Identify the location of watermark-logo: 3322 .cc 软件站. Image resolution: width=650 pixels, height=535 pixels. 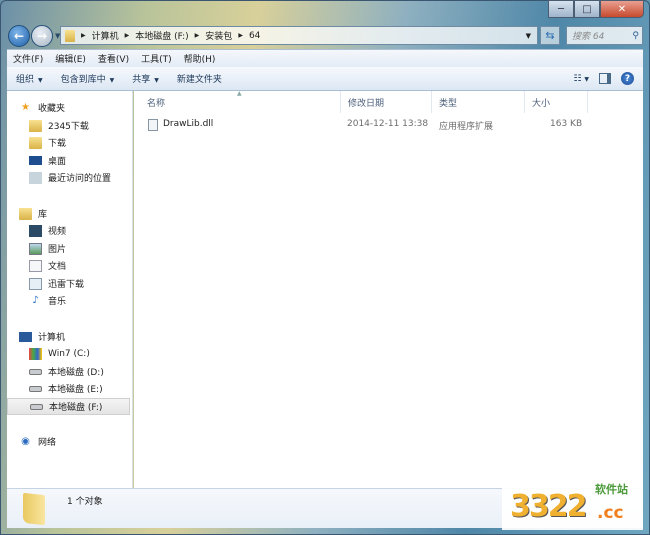
(572, 502).